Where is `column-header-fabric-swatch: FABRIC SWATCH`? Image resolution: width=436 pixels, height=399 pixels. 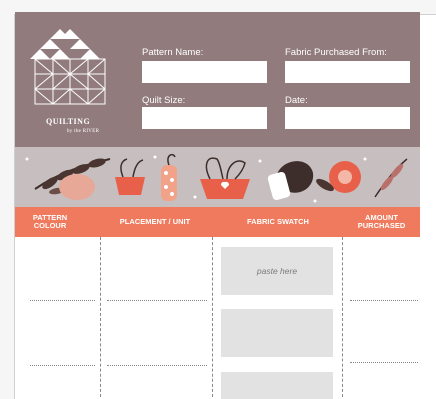
column-header-fabric-swatch: FABRIC SWATCH is located at coordinates (278, 221).